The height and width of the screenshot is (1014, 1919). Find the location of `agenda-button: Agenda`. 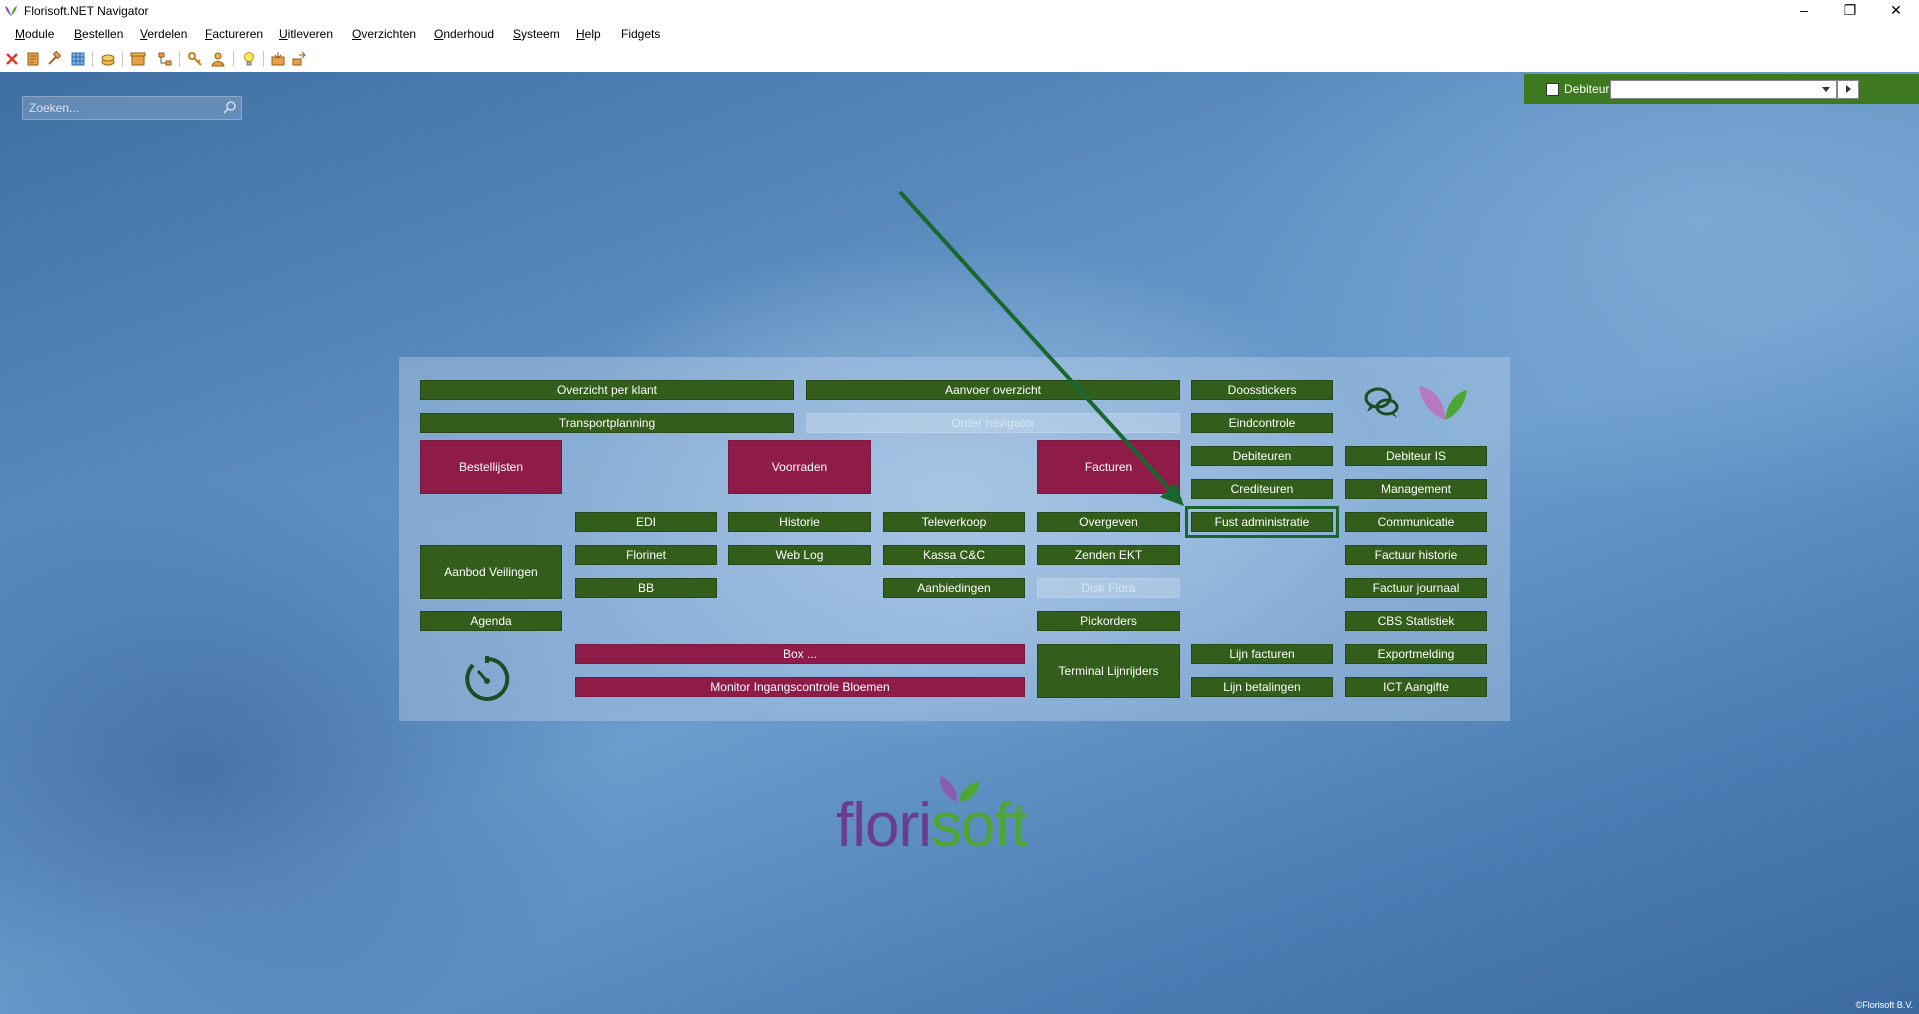

agenda-button: Agenda is located at coordinates (491, 621).